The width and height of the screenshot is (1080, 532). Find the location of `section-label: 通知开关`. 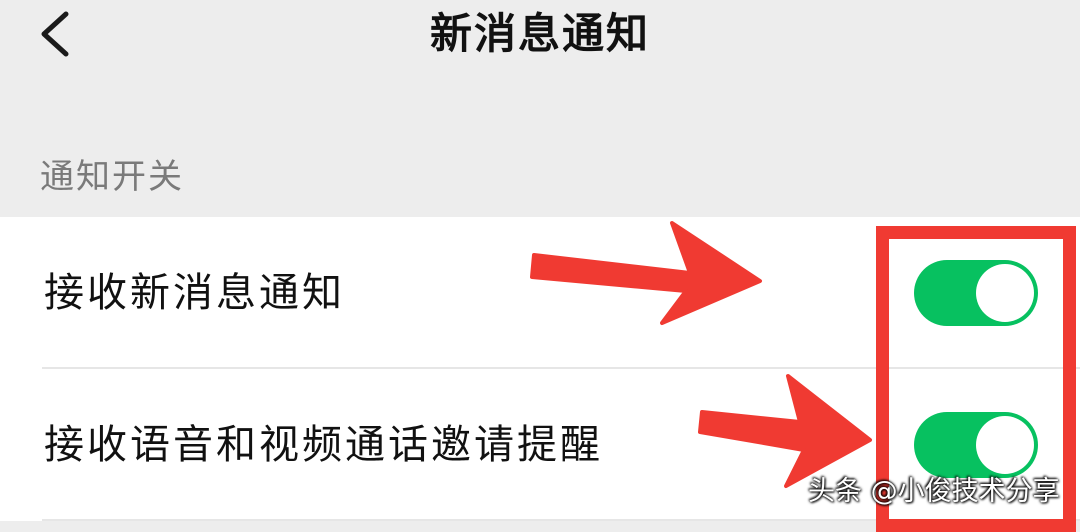

section-label: 通知开关 is located at coordinates (112, 177).